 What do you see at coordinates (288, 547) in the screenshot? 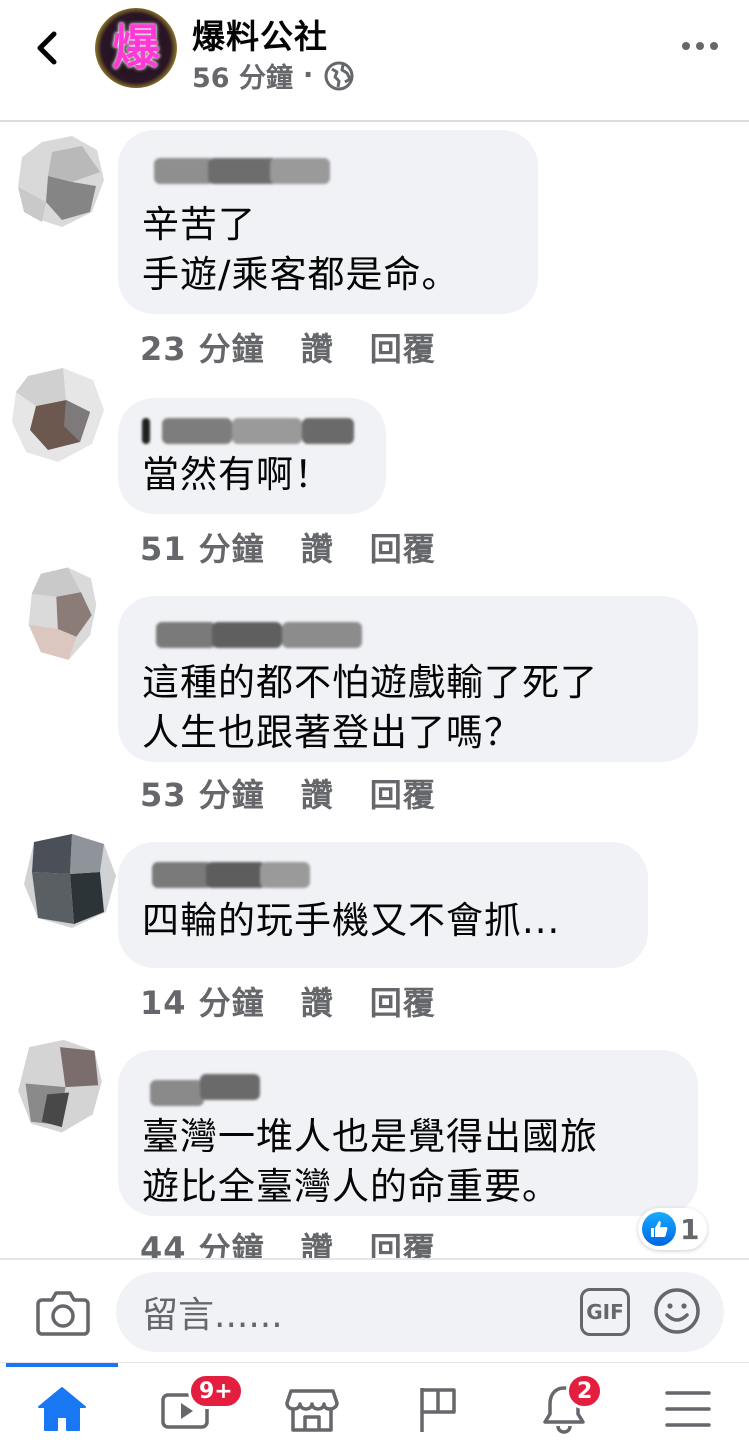
I see `comment-actions: 51 分鐘 讚 回覆` at bounding box center [288, 547].